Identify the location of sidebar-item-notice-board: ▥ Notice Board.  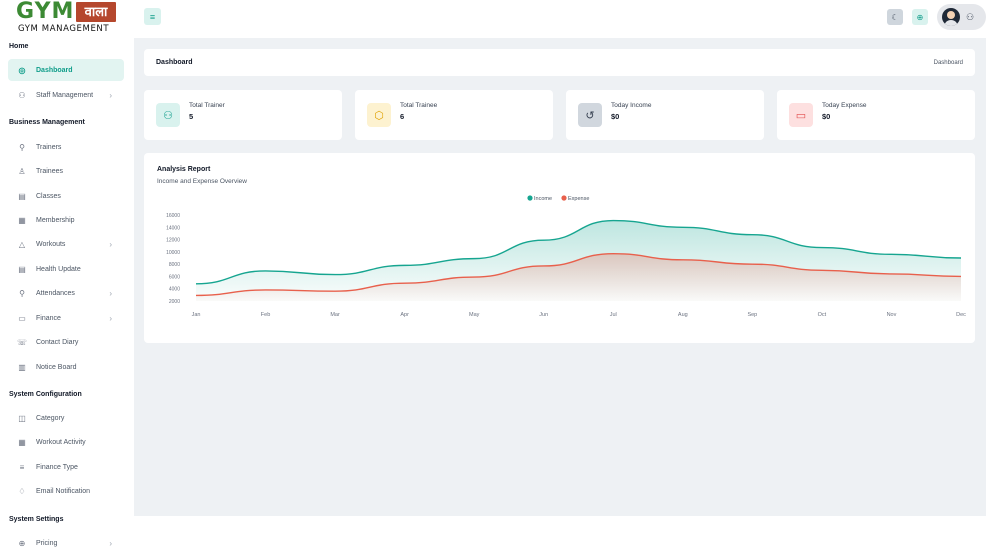
(66, 367).